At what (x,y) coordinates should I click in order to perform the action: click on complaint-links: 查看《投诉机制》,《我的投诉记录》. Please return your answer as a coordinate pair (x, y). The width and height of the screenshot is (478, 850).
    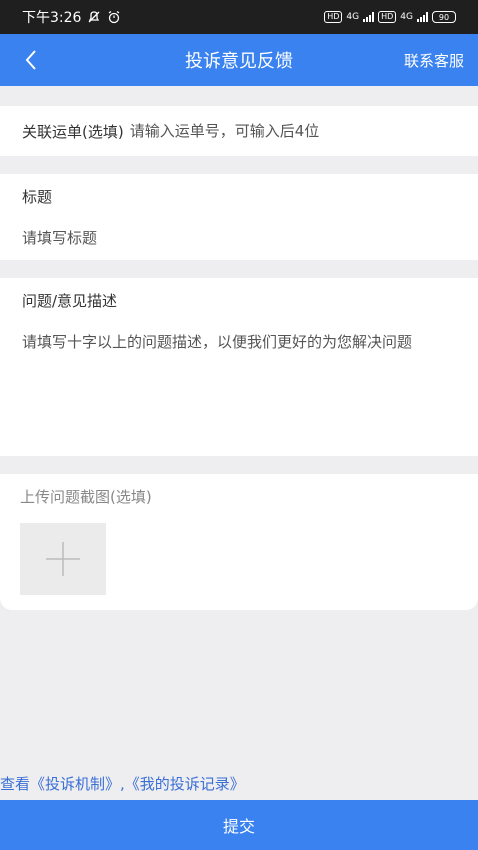
    Looking at the image, I should click on (122, 783).